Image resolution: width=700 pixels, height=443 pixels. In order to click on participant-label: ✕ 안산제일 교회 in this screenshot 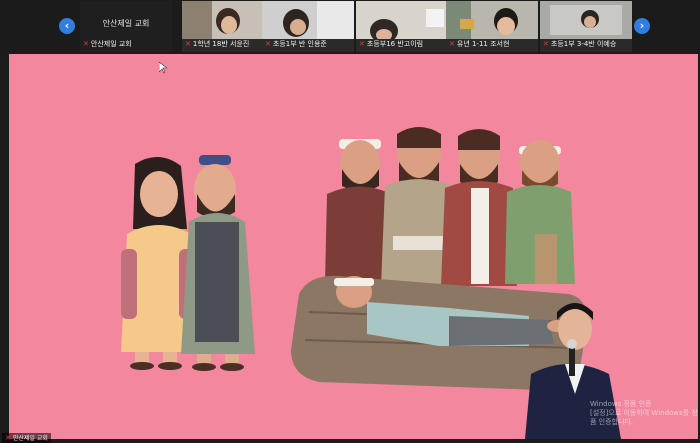, I will do `click(107, 44)`.